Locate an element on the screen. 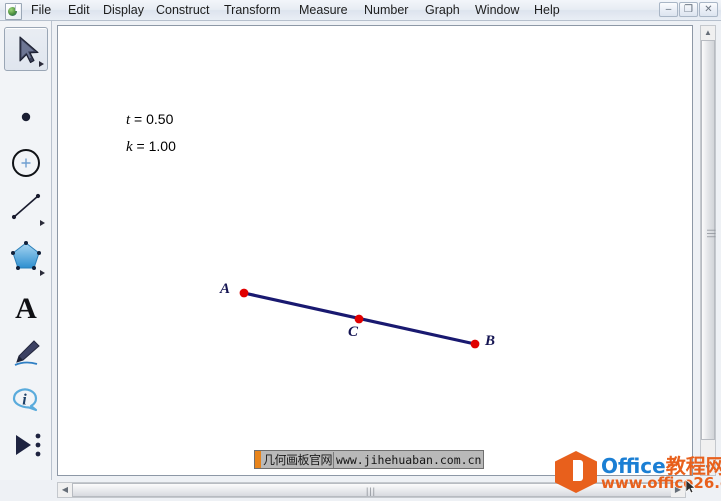 The width and height of the screenshot is (721, 501). tool-compass is located at coordinates (26, 163).